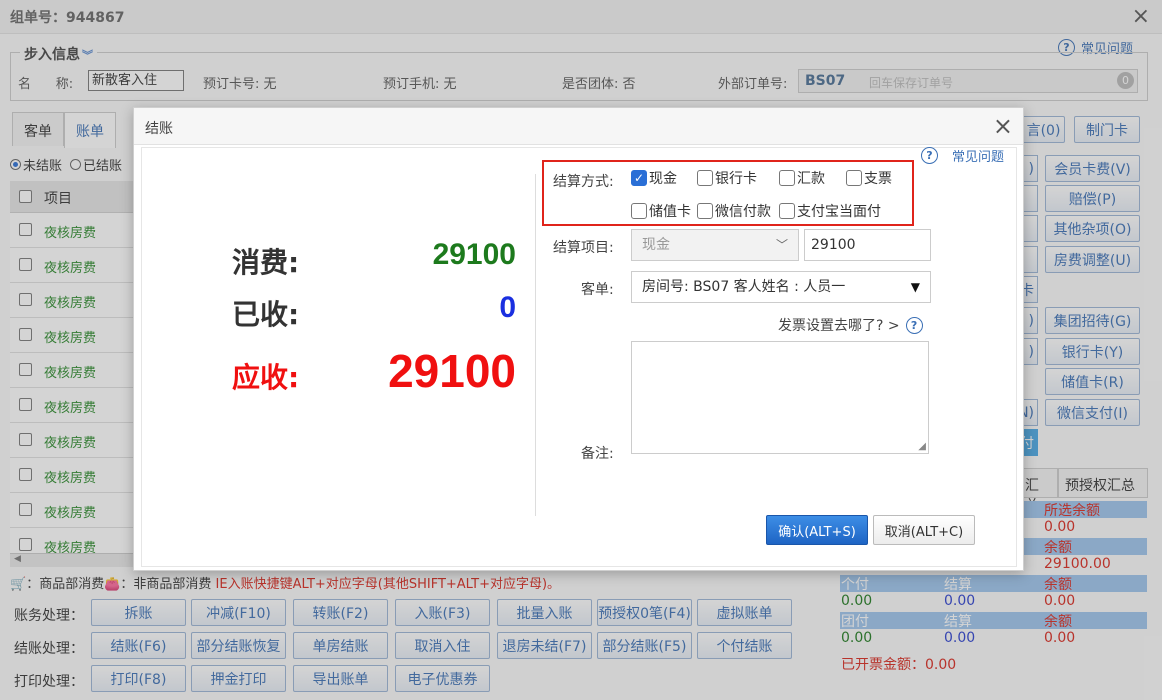 Image resolution: width=1162 pixels, height=700 pixels. Describe the element at coordinates (597, 290) in the screenshot. I see `guest-bill-label: 客单:` at that location.